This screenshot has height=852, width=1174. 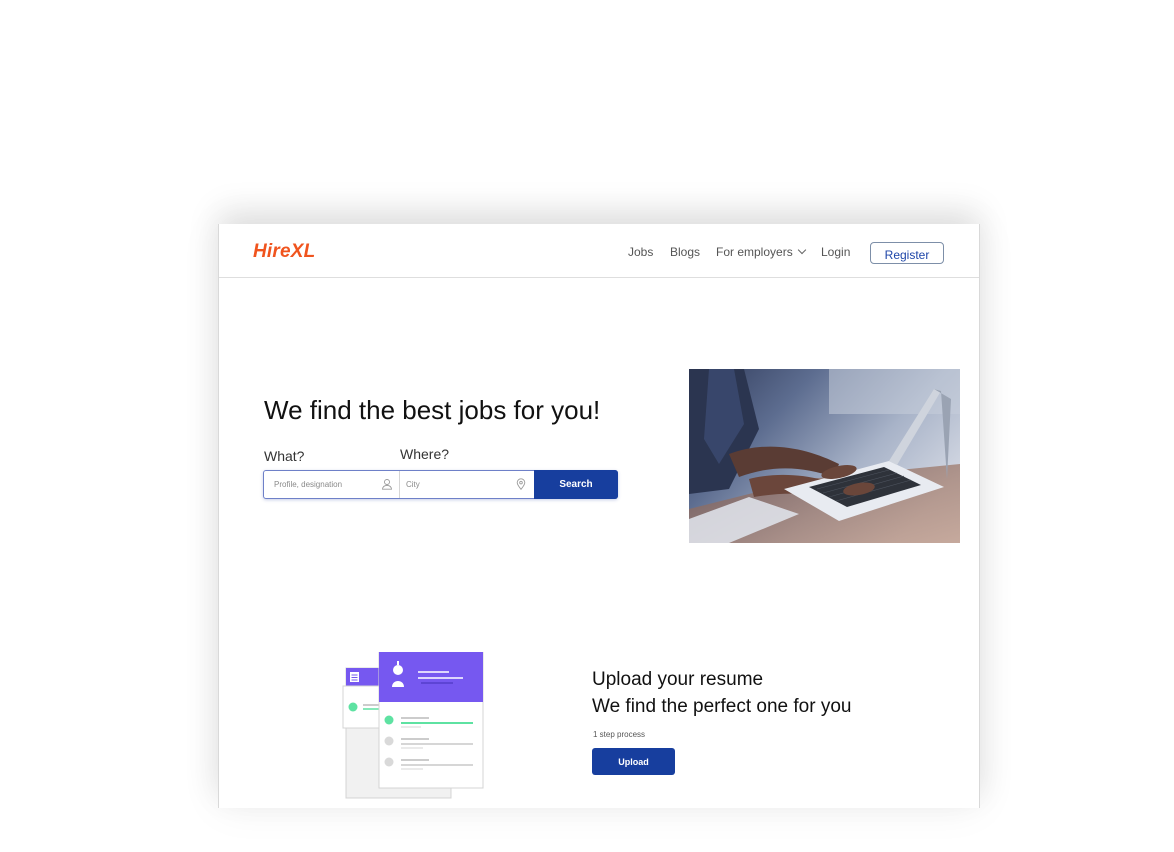 What do you see at coordinates (452, 484) in the screenshot?
I see `where-input` at bounding box center [452, 484].